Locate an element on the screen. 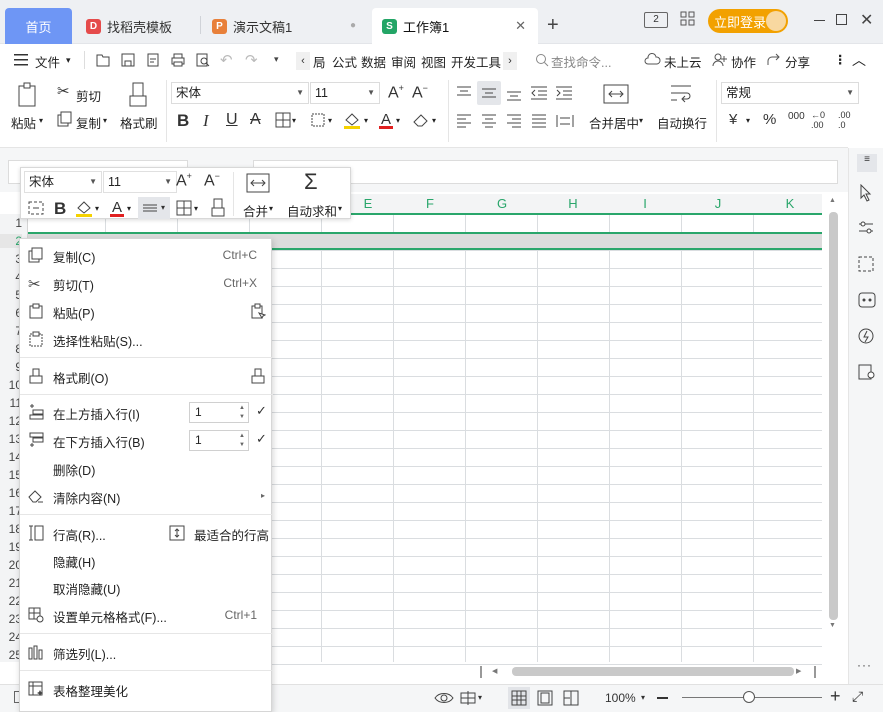 This screenshot has height=712, width=883. menu-item-insert-below: 在下方插入行(B) 1 ▲ ▼ ✓ is located at coordinates (146, 440).